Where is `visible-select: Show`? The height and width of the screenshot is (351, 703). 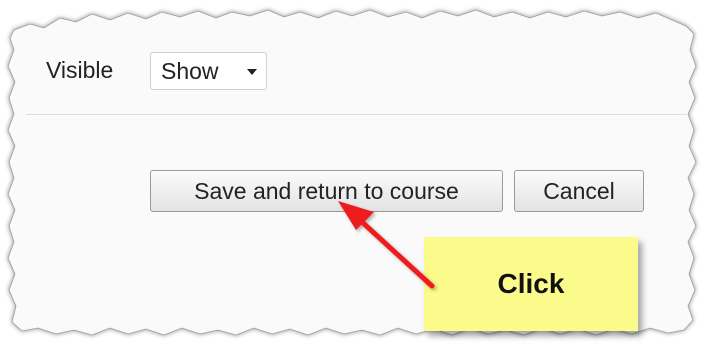
visible-select: Show is located at coordinates (208, 71).